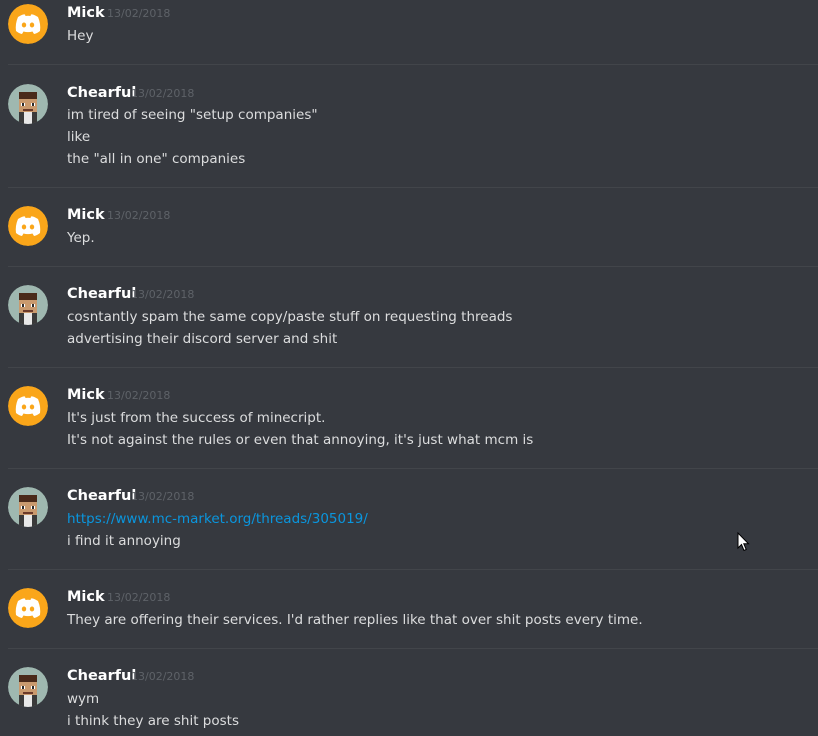 This screenshot has height=736, width=818. I want to click on message-text: Hey, so click(80, 36).